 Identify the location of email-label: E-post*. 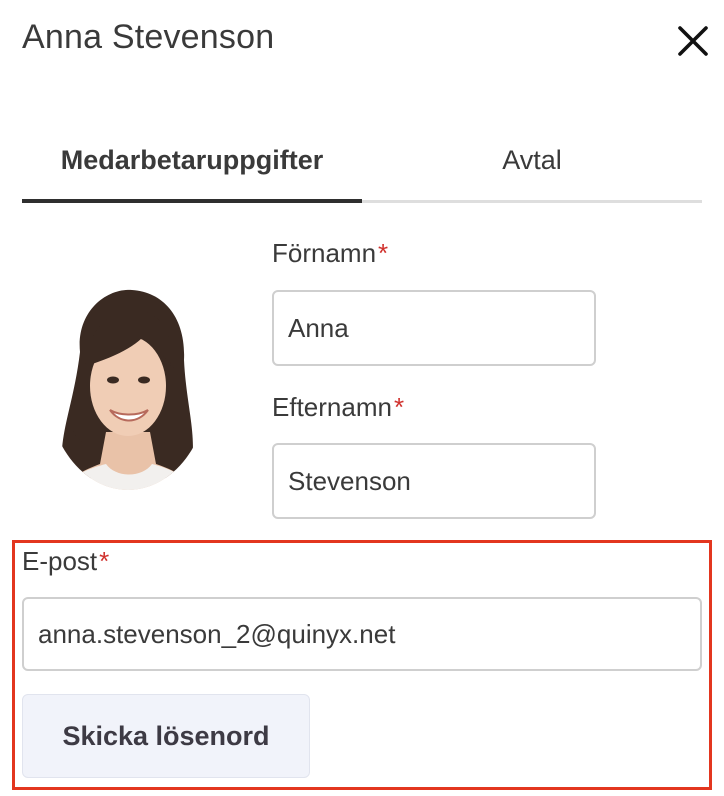
(65, 561).